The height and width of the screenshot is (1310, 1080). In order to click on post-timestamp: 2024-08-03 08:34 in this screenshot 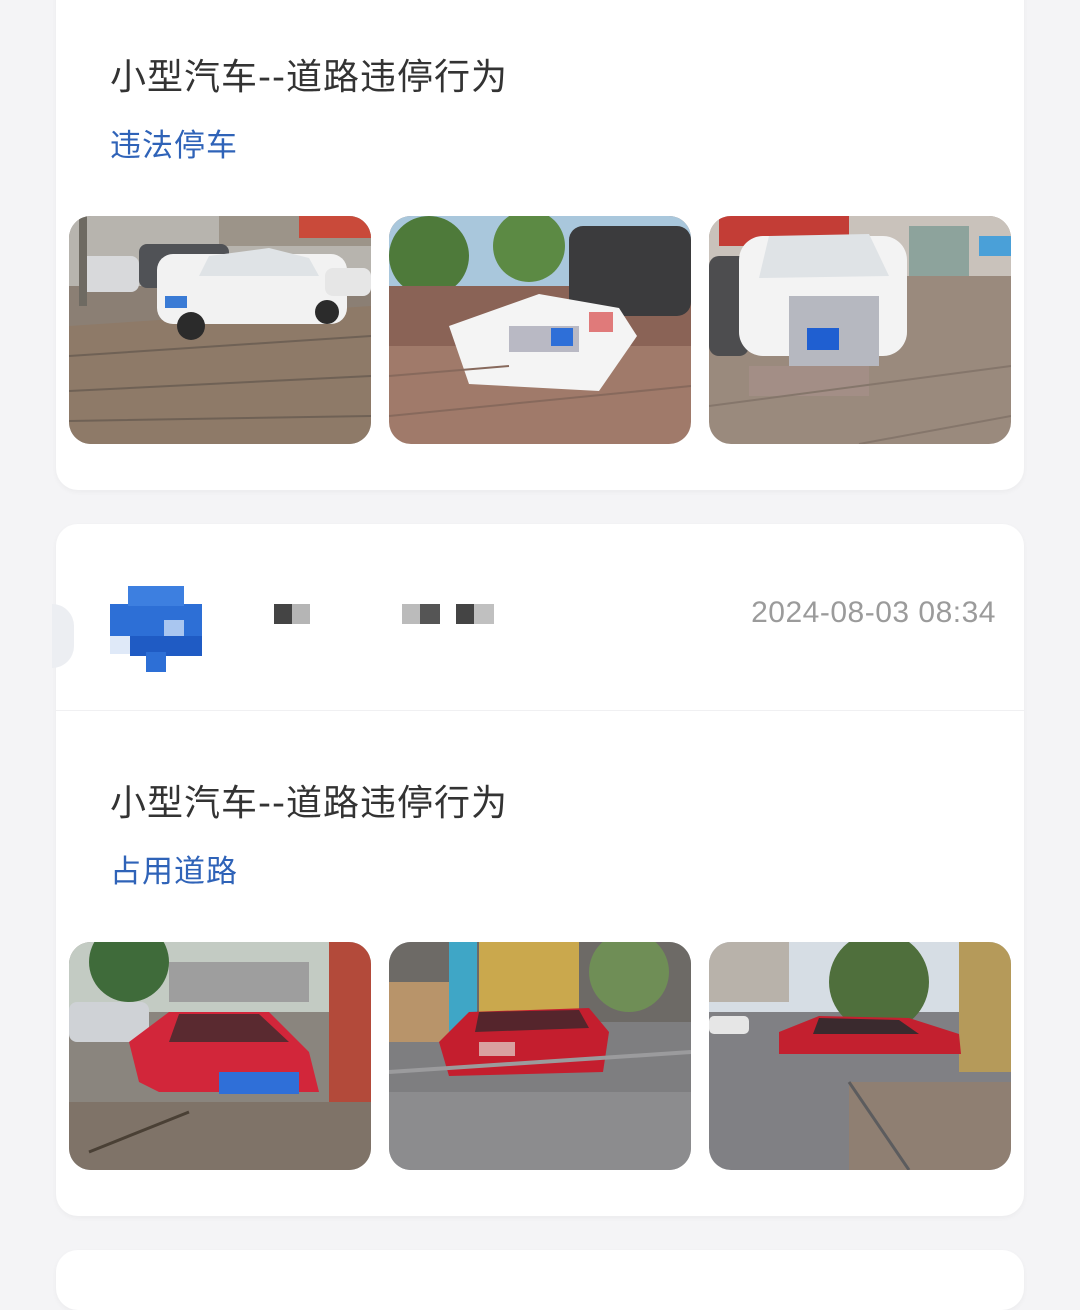, I will do `click(873, 612)`.